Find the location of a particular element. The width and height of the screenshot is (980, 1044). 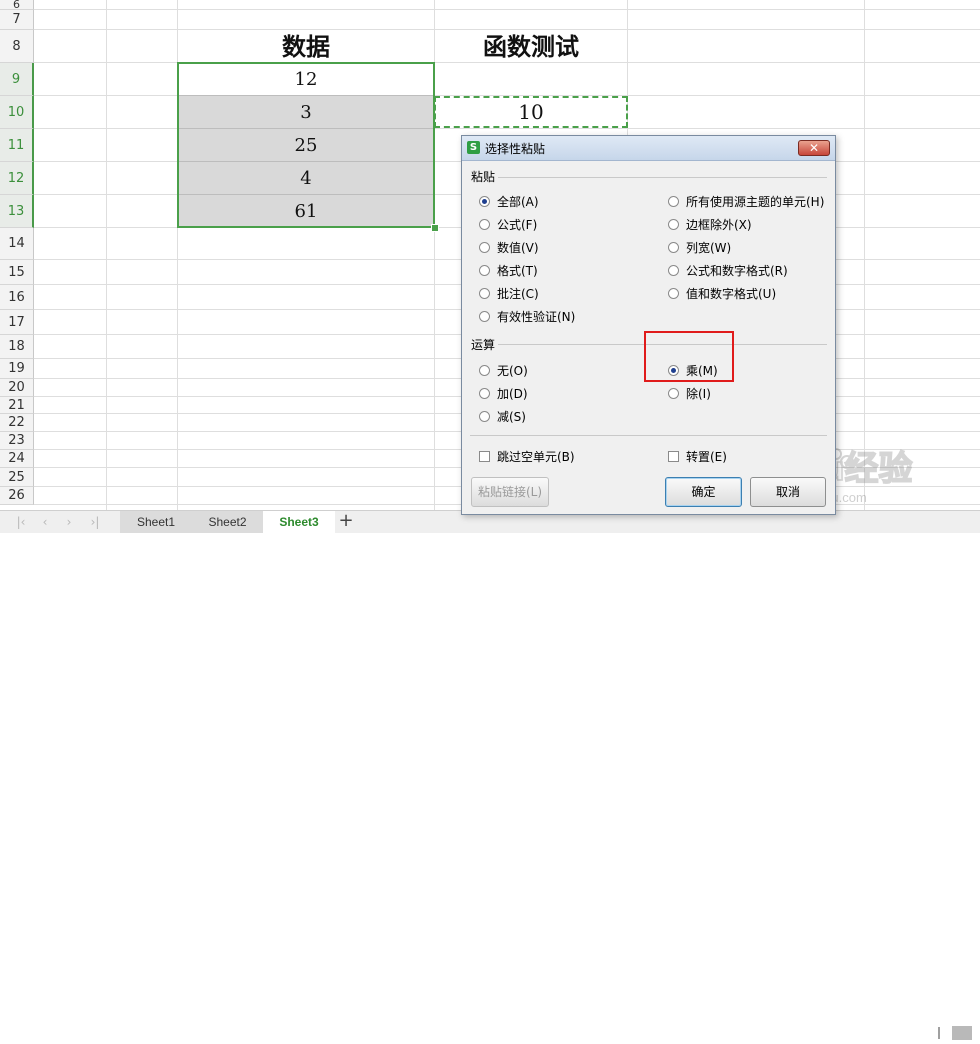

scroll-thumb is located at coordinates (962, 1033).